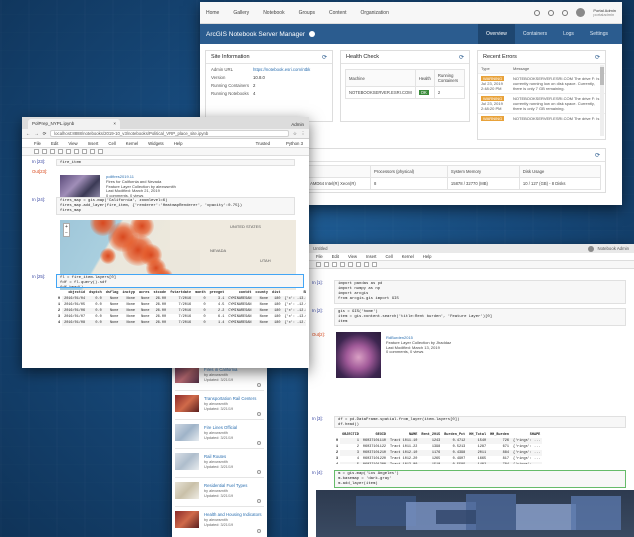 Image resolution: width=634 pixels, height=537 pixels. Describe the element at coordinates (303, 134) in the screenshot. I see `browser-menu-icon: ⋮` at that location.